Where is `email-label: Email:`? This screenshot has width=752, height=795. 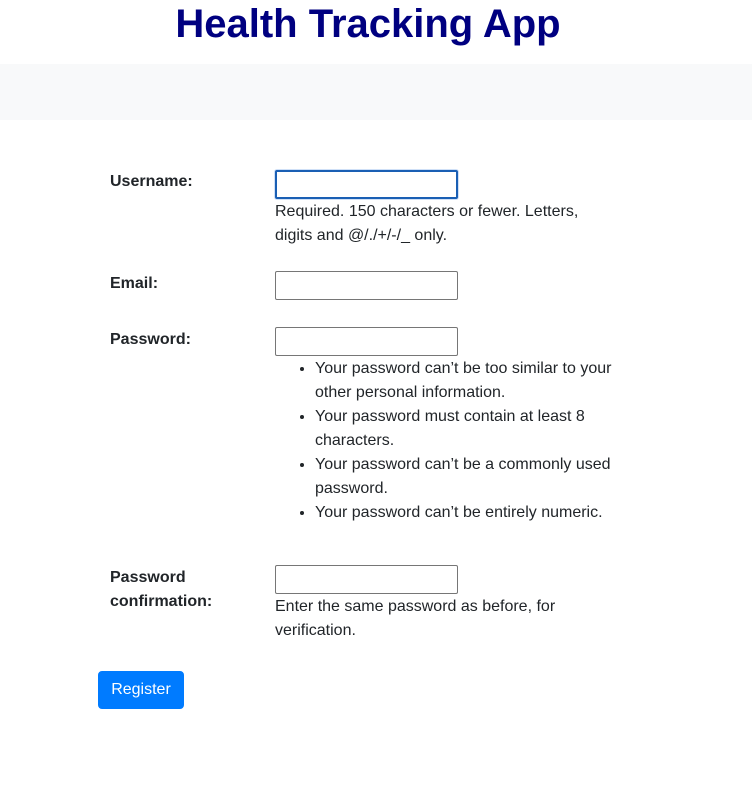 email-label: Email: is located at coordinates (134, 283).